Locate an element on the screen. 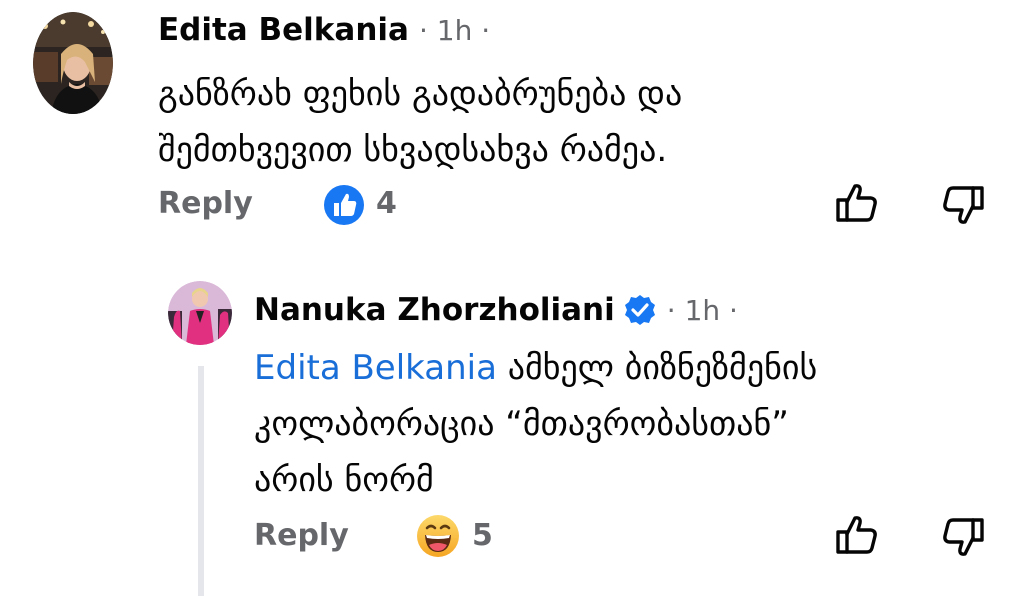 The width and height of the screenshot is (1024, 596). thread-line is located at coordinates (201, 481).